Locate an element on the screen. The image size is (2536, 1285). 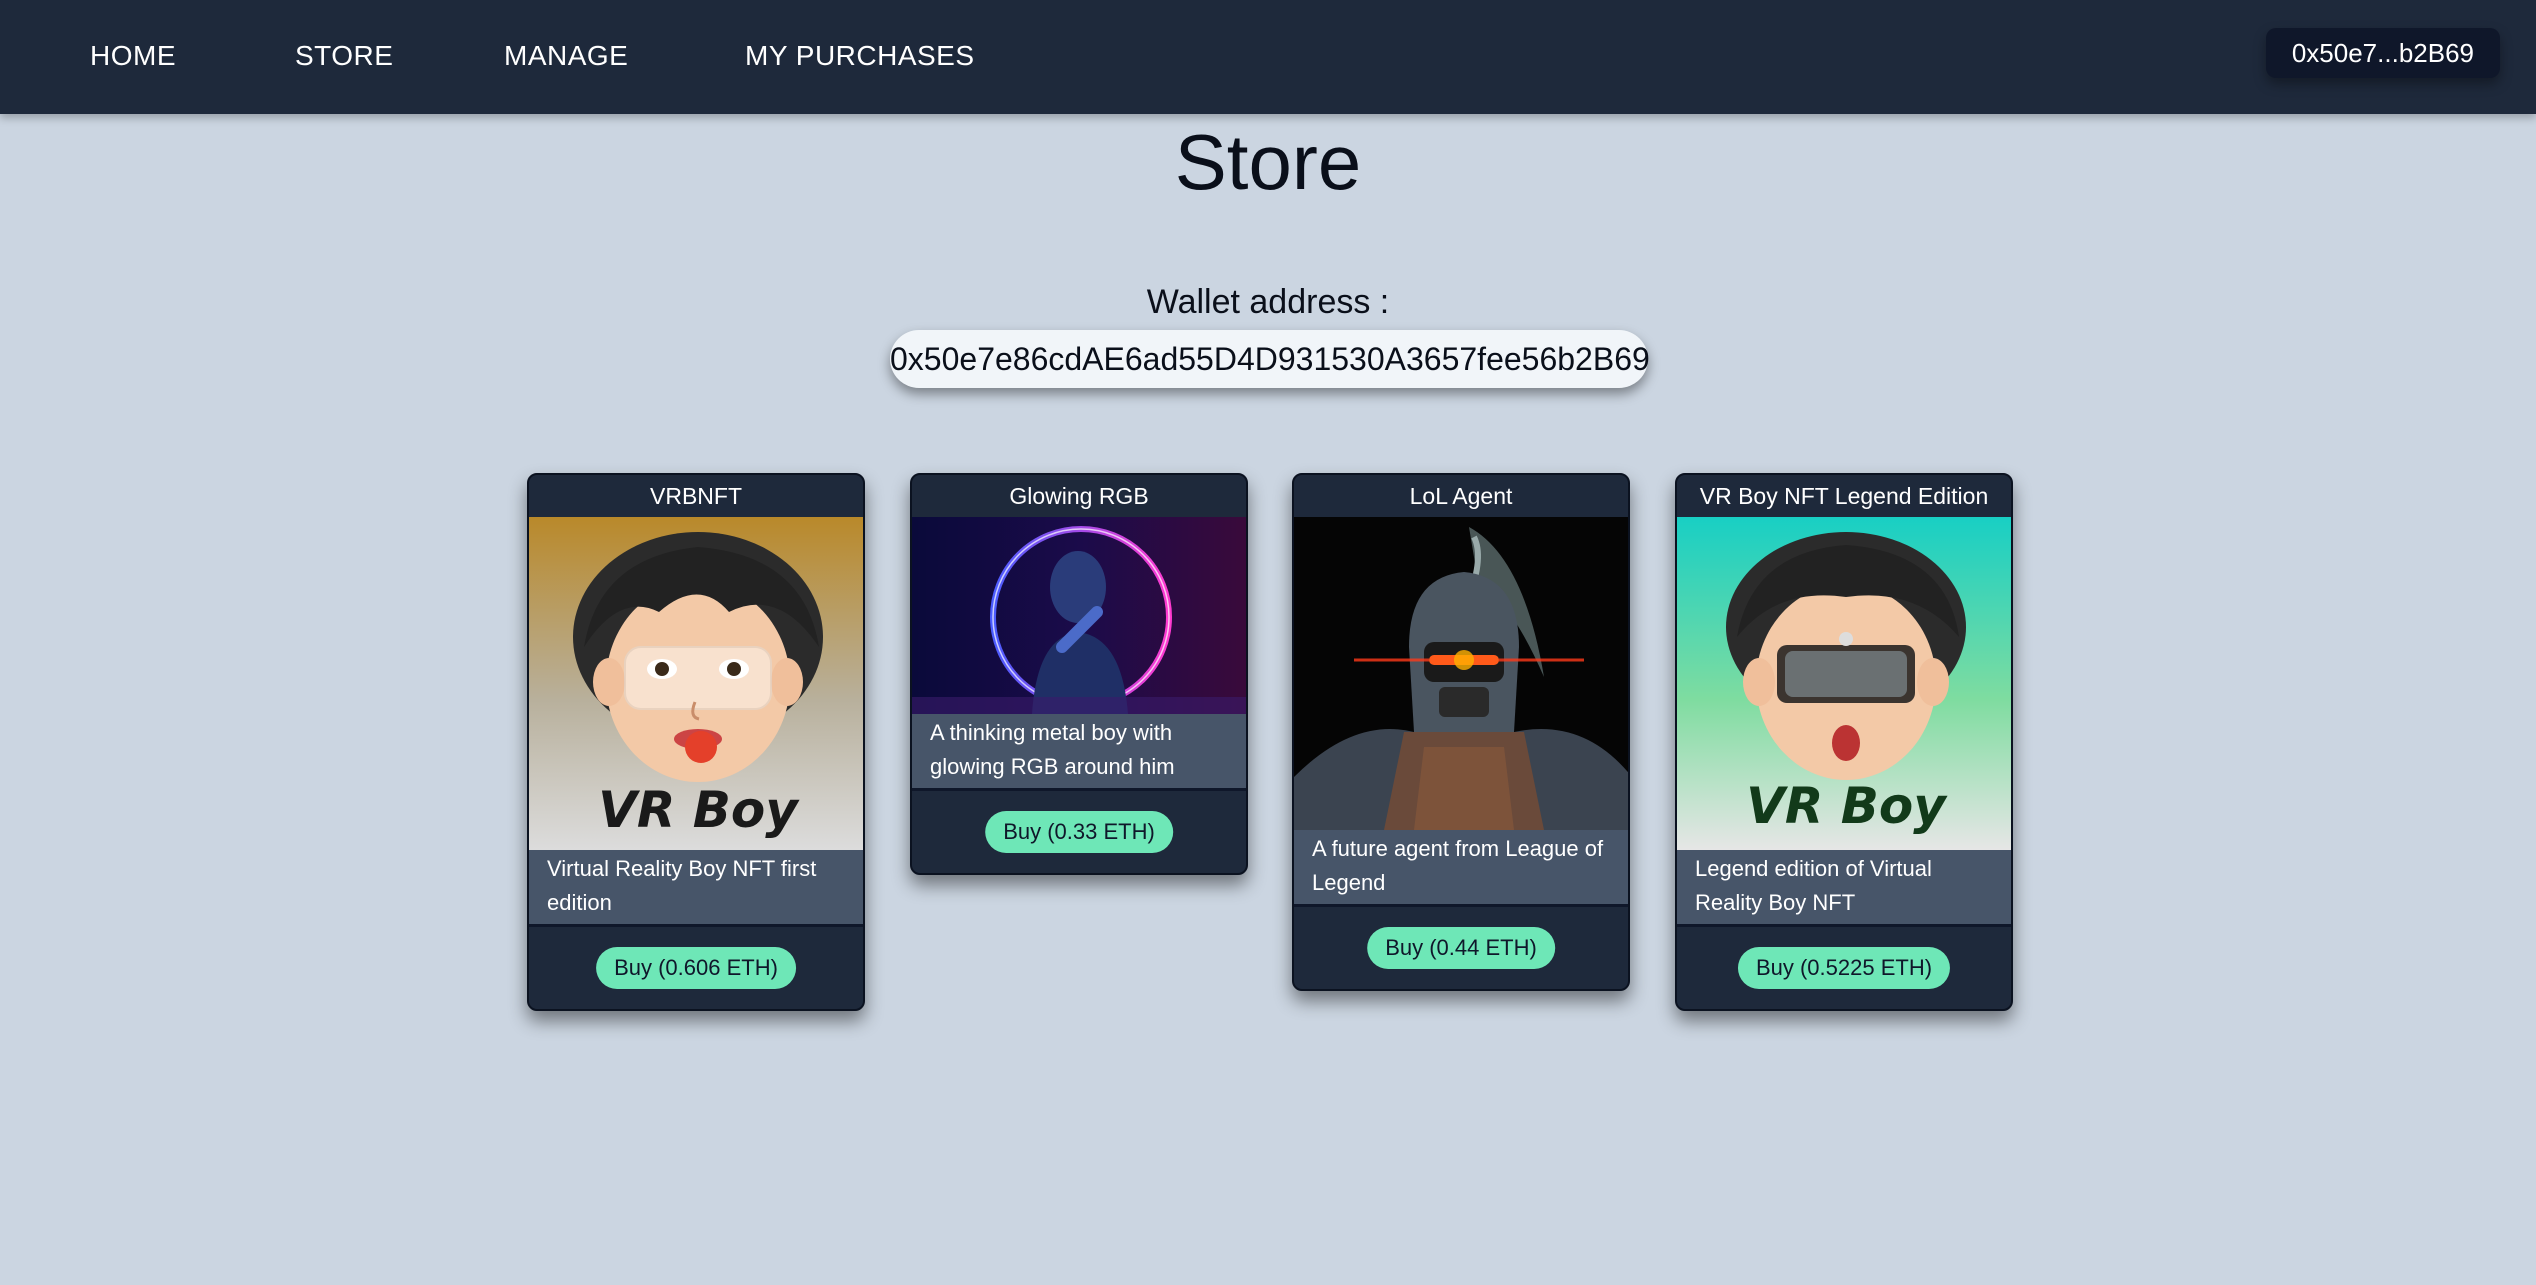
nft-card-footer: Buy (0.606 ETH) is located at coordinates (696, 968).